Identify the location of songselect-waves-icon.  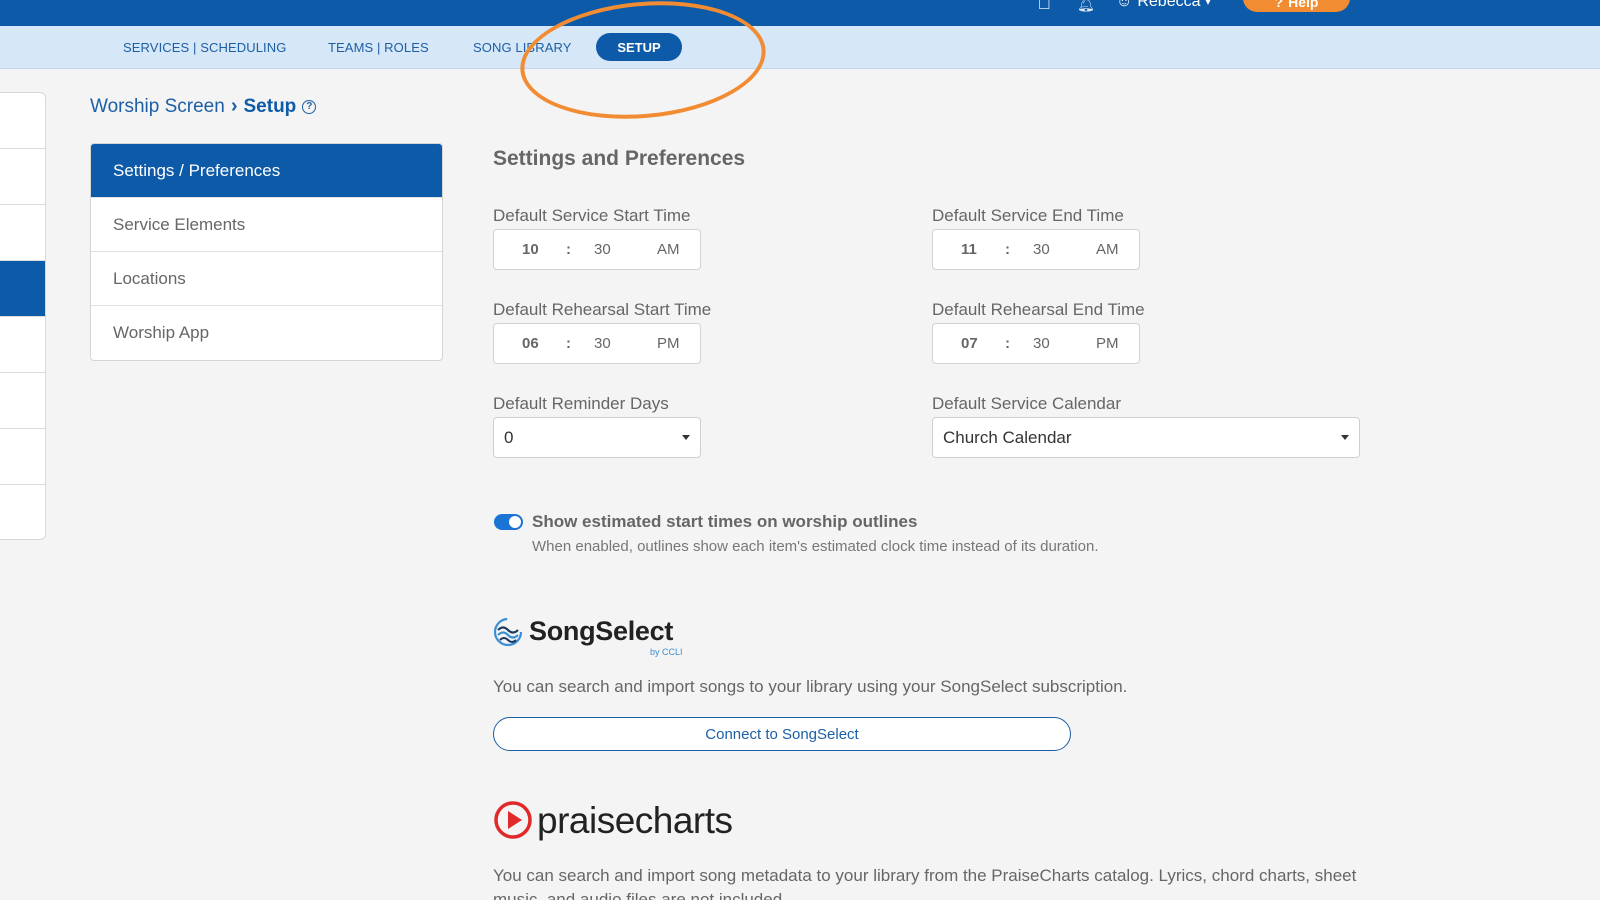
(508, 631).